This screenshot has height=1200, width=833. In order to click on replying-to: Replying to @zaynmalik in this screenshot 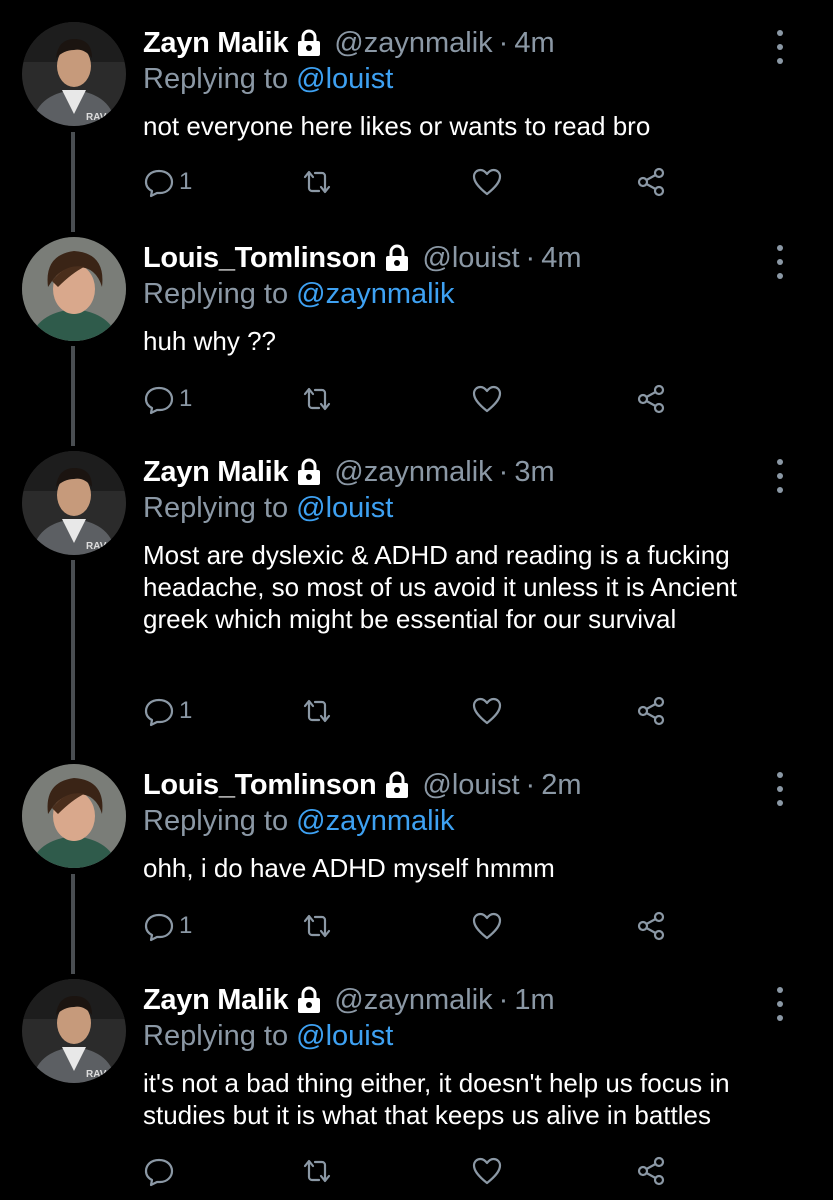, I will do `click(299, 821)`.